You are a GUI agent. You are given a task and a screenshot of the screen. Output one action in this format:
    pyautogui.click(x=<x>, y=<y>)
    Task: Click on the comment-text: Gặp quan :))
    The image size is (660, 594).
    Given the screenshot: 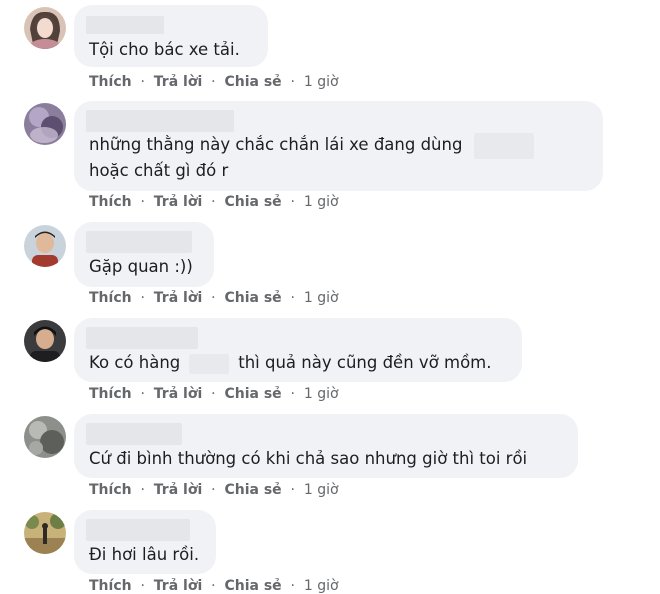 What is the action you would take?
    pyautogui.click(x=141, y=266)
    